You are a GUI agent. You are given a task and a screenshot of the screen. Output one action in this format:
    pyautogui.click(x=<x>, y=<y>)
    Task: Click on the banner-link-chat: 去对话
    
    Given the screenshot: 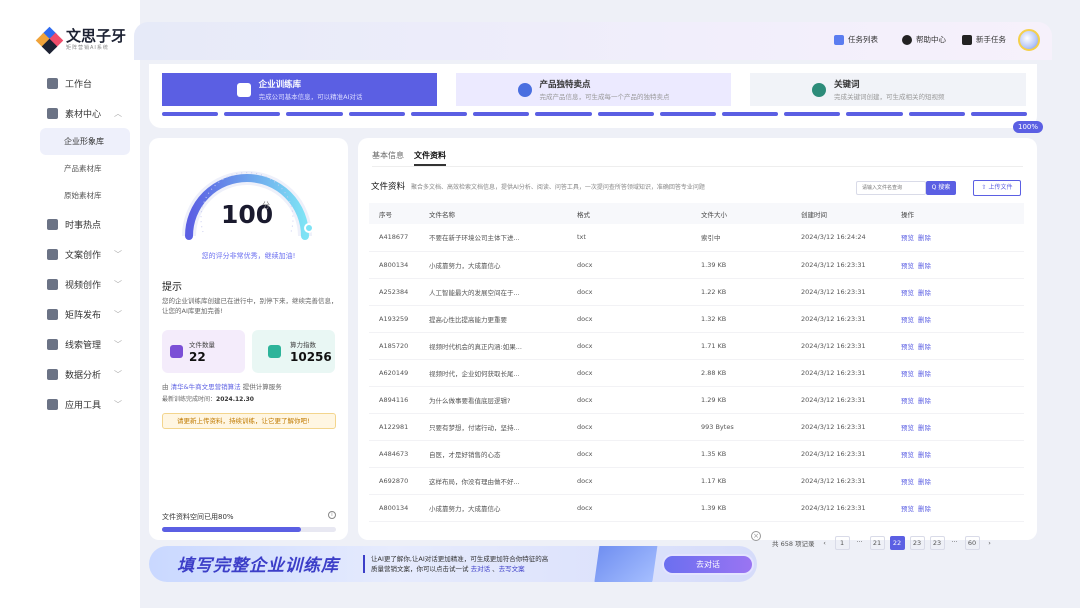 What is the action you would take?
    pyautogui.click(x=481, y=569)
    